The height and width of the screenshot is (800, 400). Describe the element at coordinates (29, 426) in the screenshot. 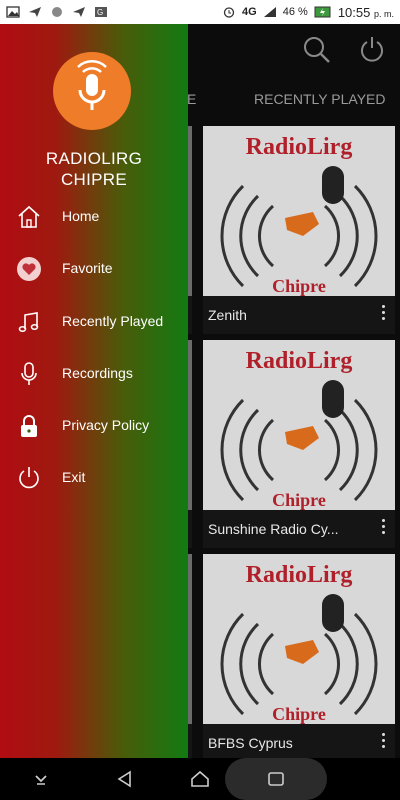

I see `lock-icon` at that location.